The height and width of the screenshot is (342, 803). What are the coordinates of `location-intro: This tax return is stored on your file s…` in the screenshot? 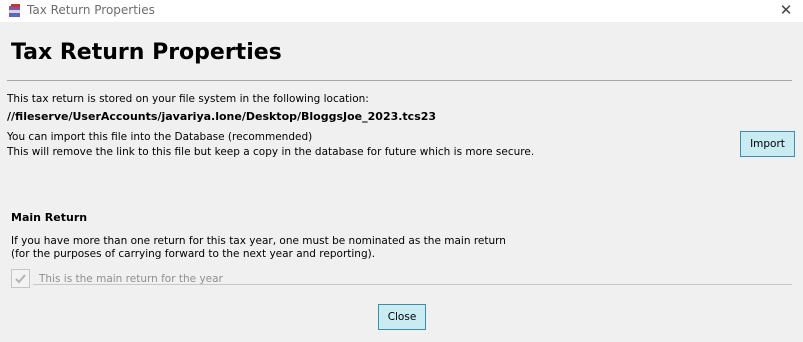 It's located at (188, 99).